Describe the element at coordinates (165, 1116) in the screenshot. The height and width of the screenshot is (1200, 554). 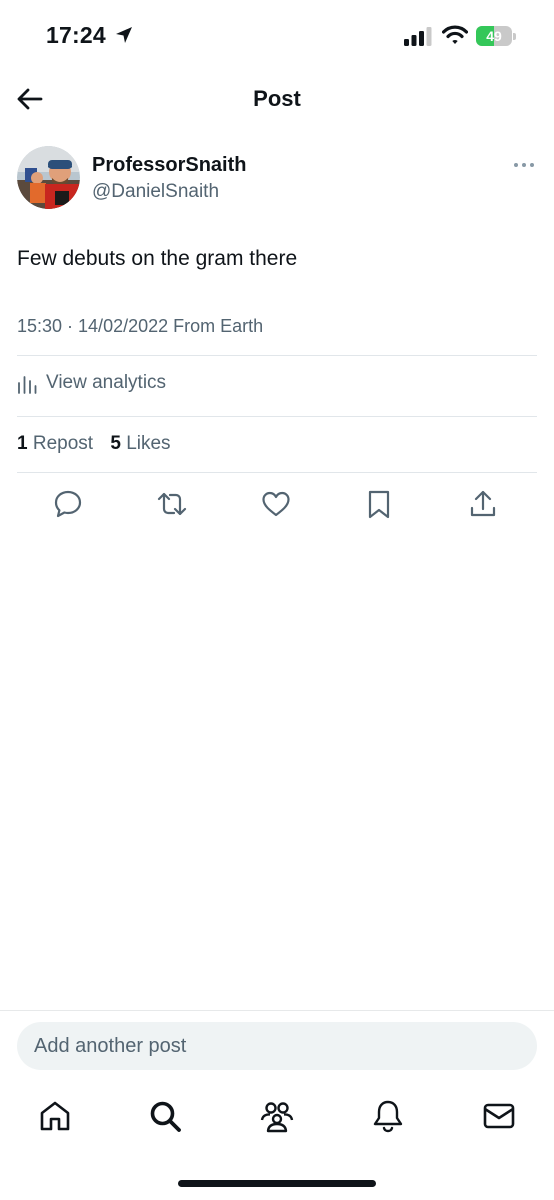
I see `search-icon` at that location.